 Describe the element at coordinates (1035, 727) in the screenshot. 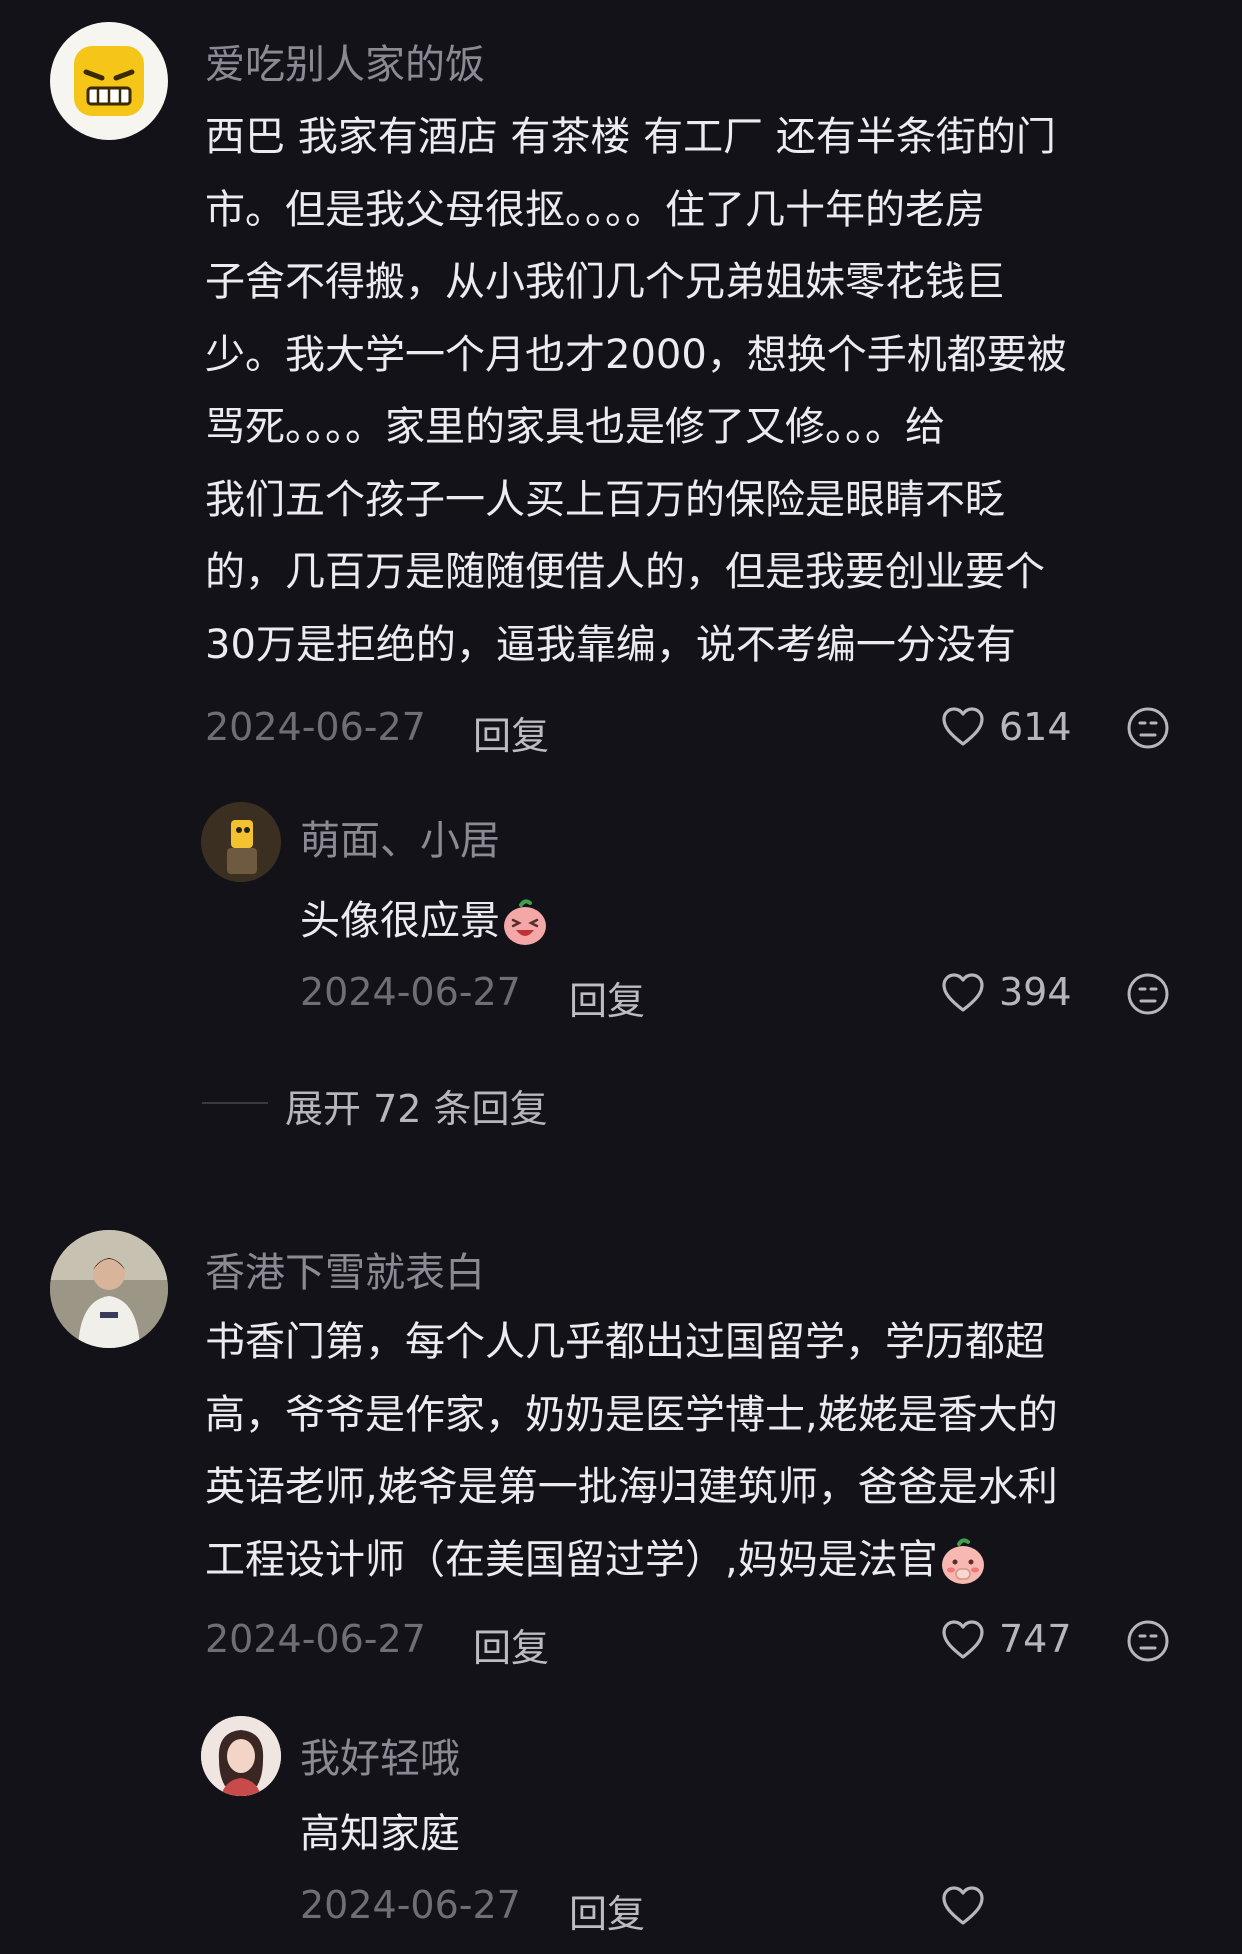

I see `like-count: 614` at that location.